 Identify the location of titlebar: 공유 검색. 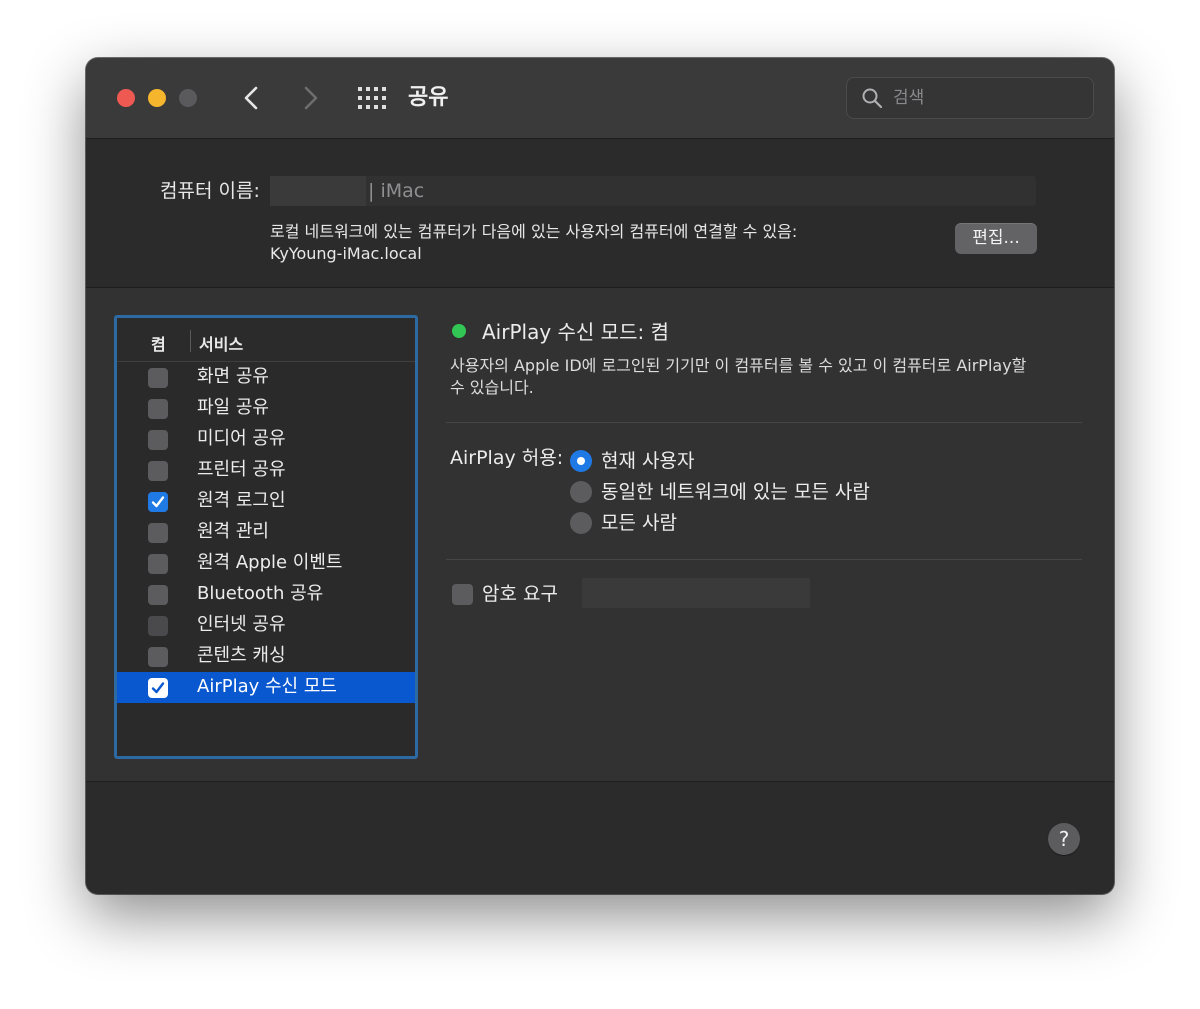
(600, 98).